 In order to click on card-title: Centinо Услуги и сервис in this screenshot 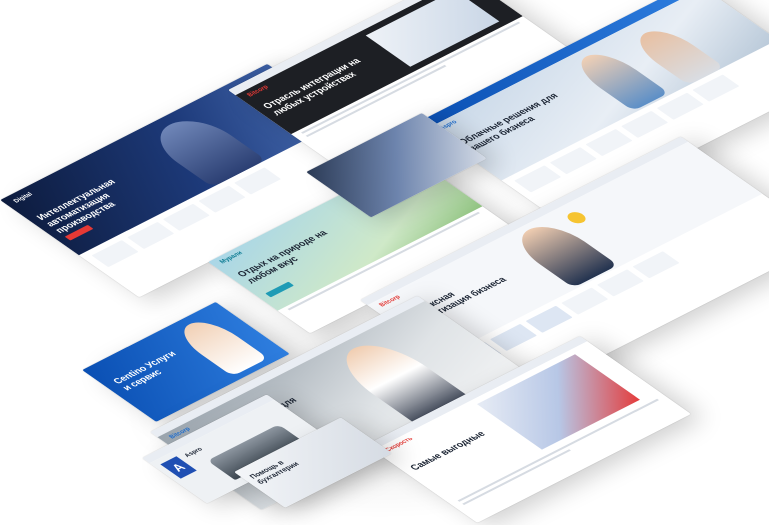, I will do `click(144, 371)`.